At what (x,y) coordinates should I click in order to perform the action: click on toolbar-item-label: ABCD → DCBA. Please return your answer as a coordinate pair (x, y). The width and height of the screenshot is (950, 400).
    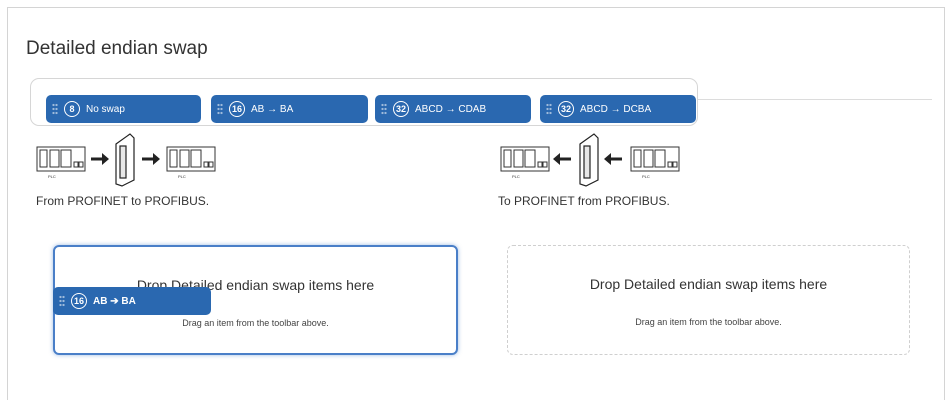
    Looking at the image, I should click on (616, 109).